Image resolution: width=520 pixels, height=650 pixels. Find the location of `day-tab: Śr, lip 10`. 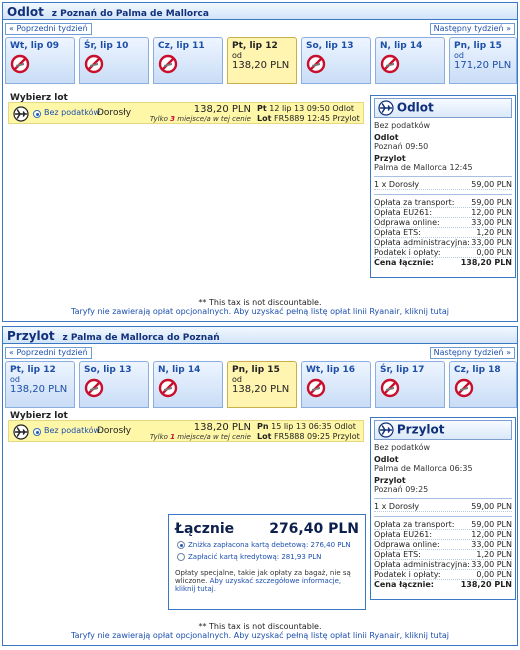

day-tab: Śr, lip 10 is located at coordinates (114, 60).